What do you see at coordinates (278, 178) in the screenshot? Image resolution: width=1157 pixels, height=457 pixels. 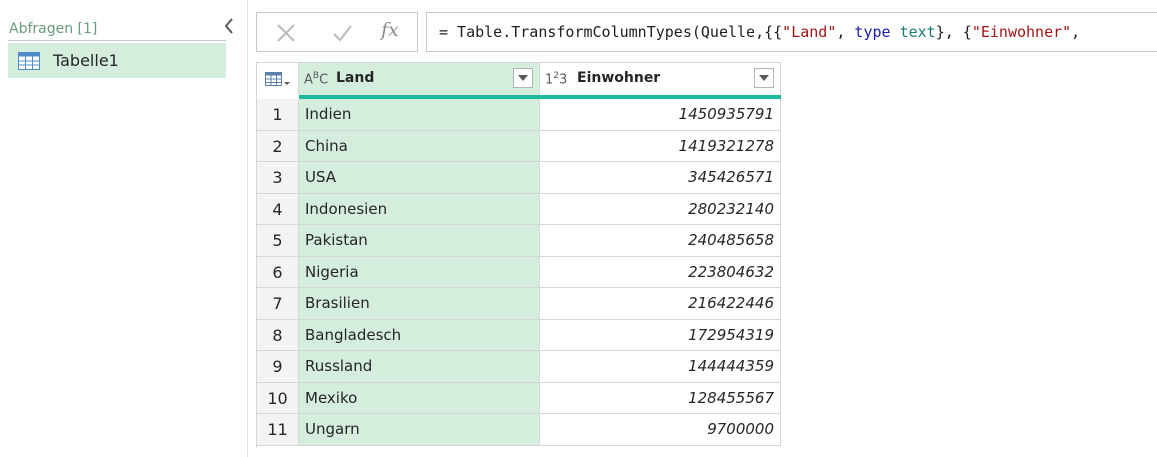 I see `row-number-cell: 3` at bounding box center [278, 178].